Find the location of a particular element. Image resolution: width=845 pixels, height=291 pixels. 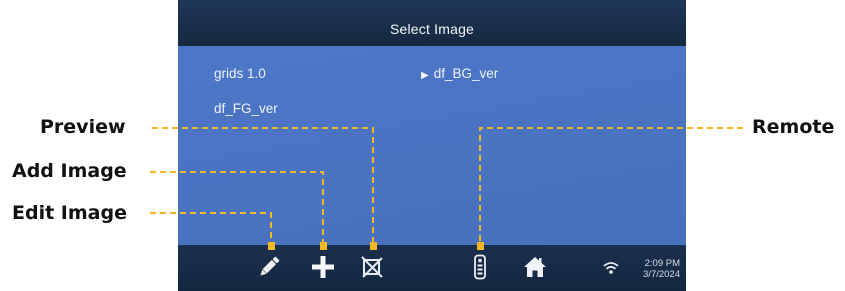

callout-remote: Remote is located at coordinates (793, 127).